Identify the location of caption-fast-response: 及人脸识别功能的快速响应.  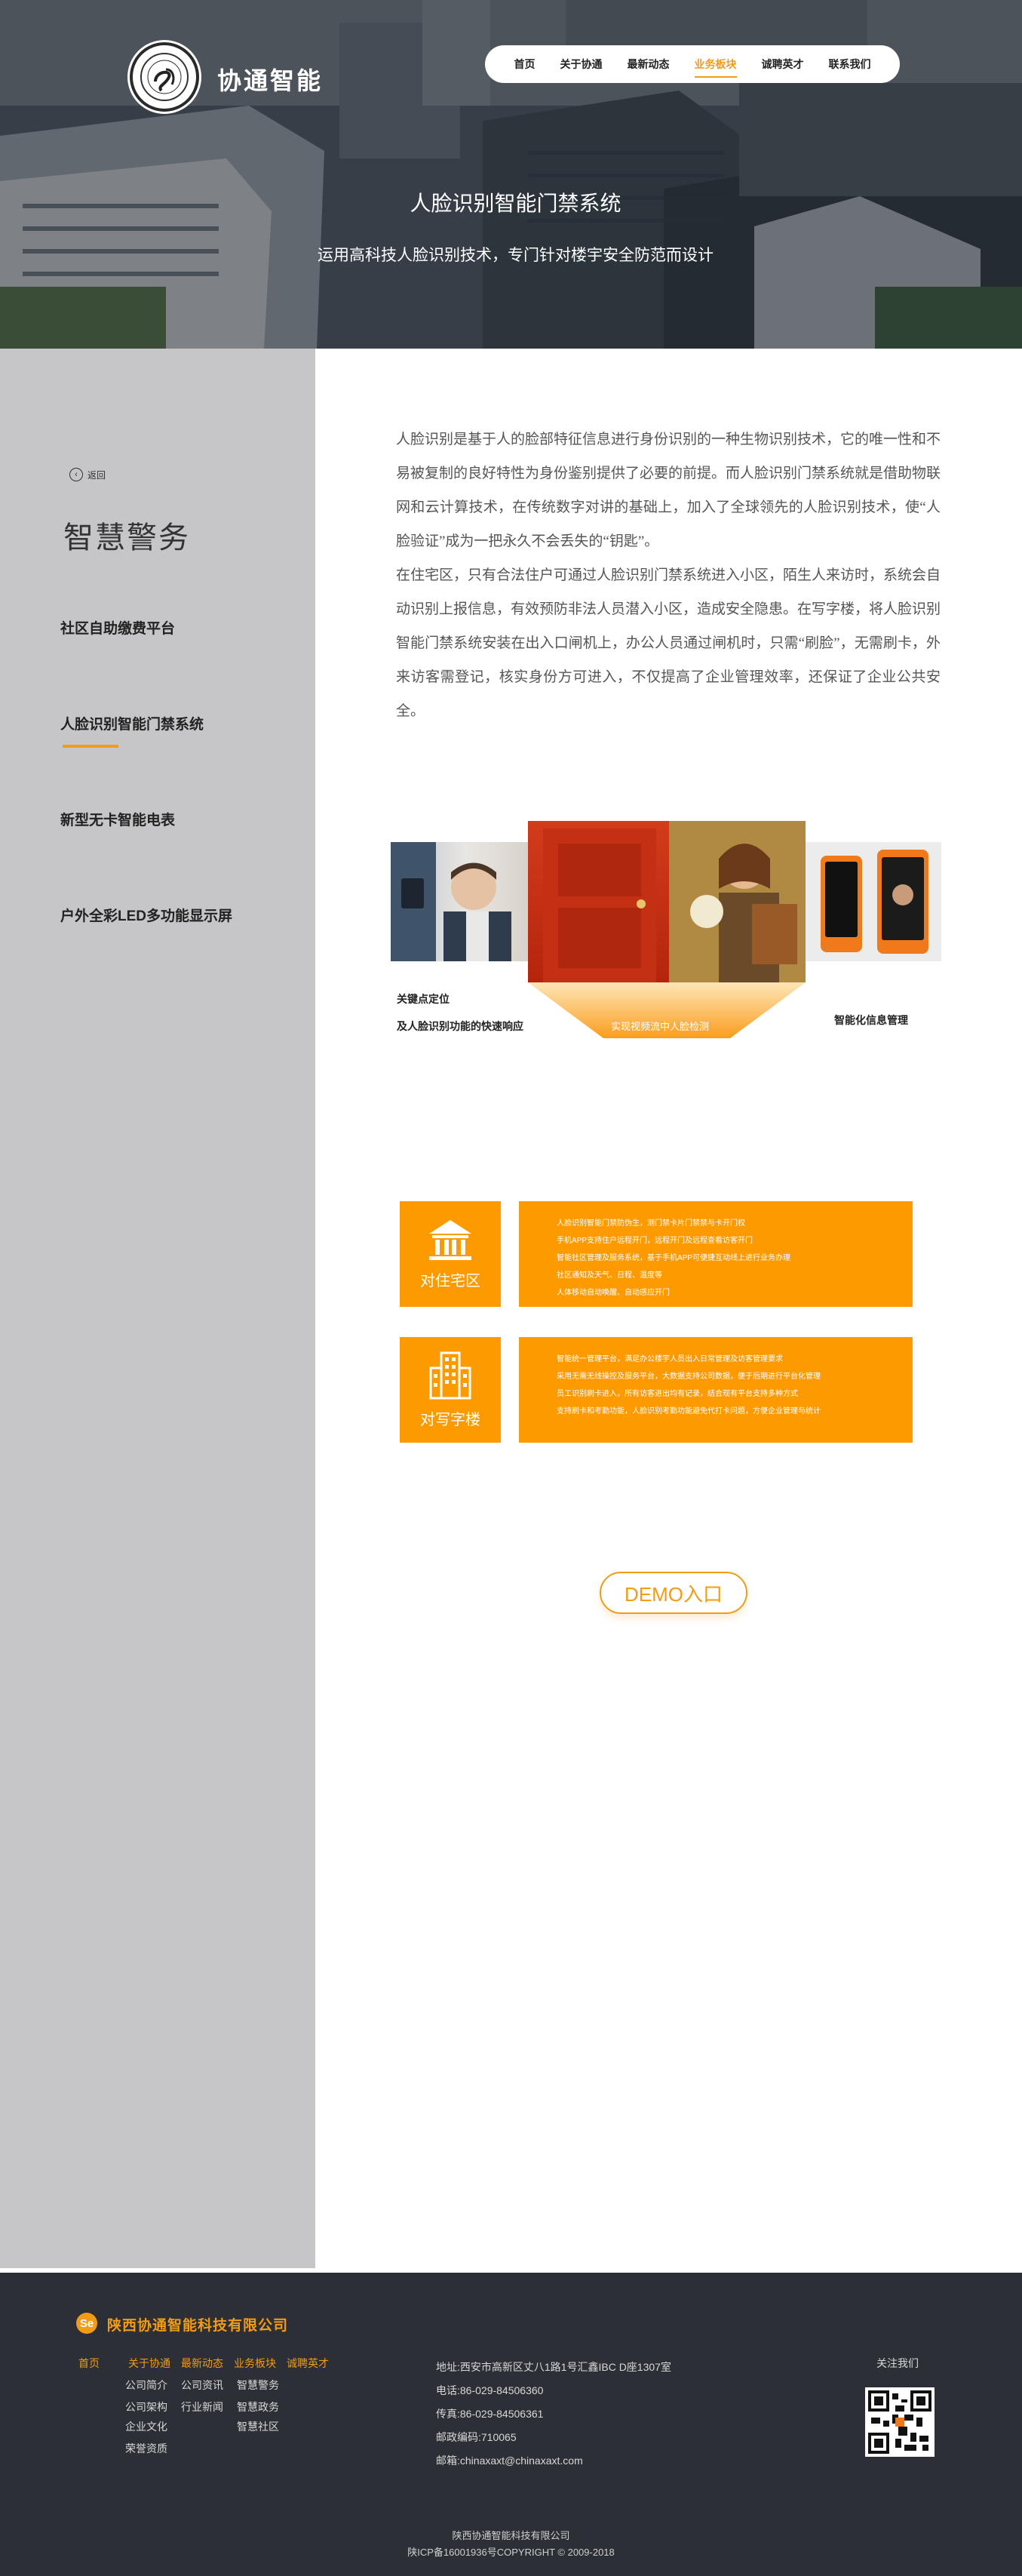
(460, 1026).